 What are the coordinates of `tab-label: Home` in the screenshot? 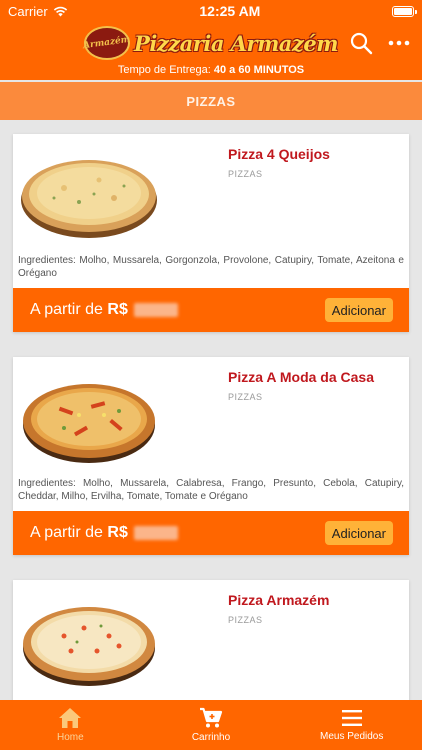 It's located at (70, 737).